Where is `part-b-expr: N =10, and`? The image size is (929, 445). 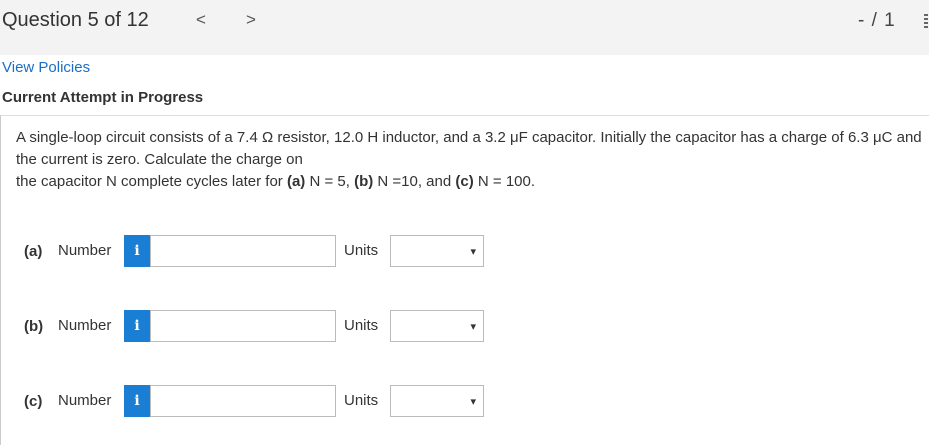
part-b-expr: N =10, and is located at coordinates (414, 181).